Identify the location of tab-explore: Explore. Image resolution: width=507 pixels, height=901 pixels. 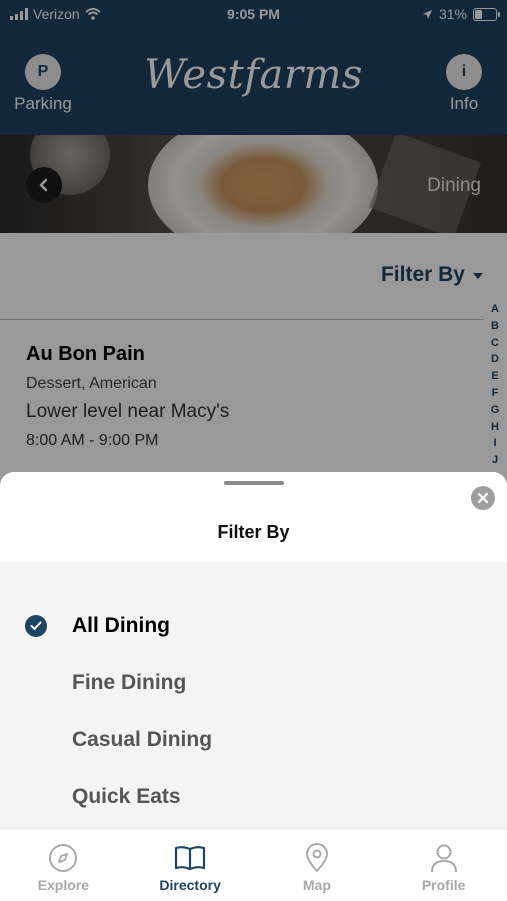
(63, 865).